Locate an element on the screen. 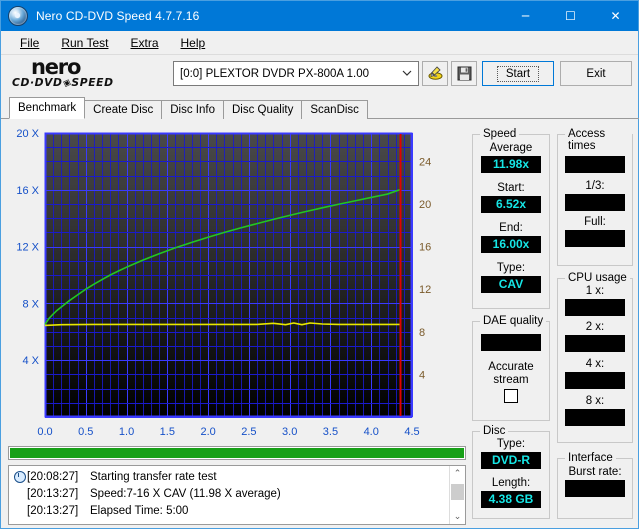  burst-rate-value is located at coordinates (595, 488).